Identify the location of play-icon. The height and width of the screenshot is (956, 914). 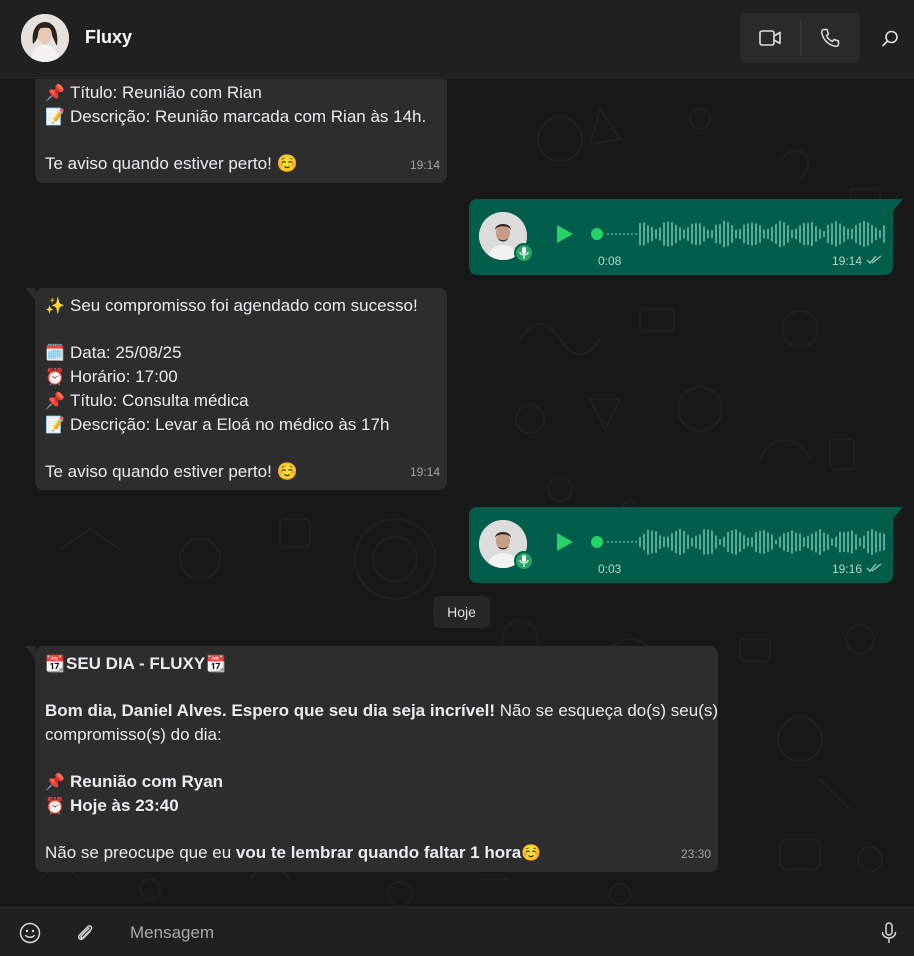
(565, 234).